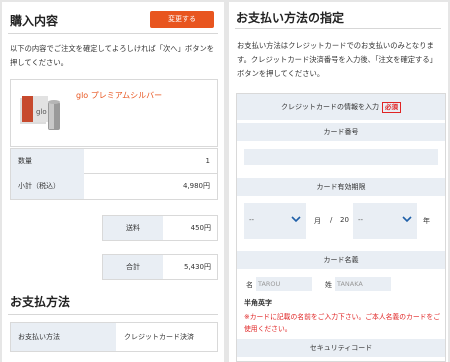 Image resolution: width=450 pixels, height=362 pixels. What do you see at coordinates (196, 186) in the screenshot?
I see `subtotal-value: 4,980円` at bounding box center [196, 186].